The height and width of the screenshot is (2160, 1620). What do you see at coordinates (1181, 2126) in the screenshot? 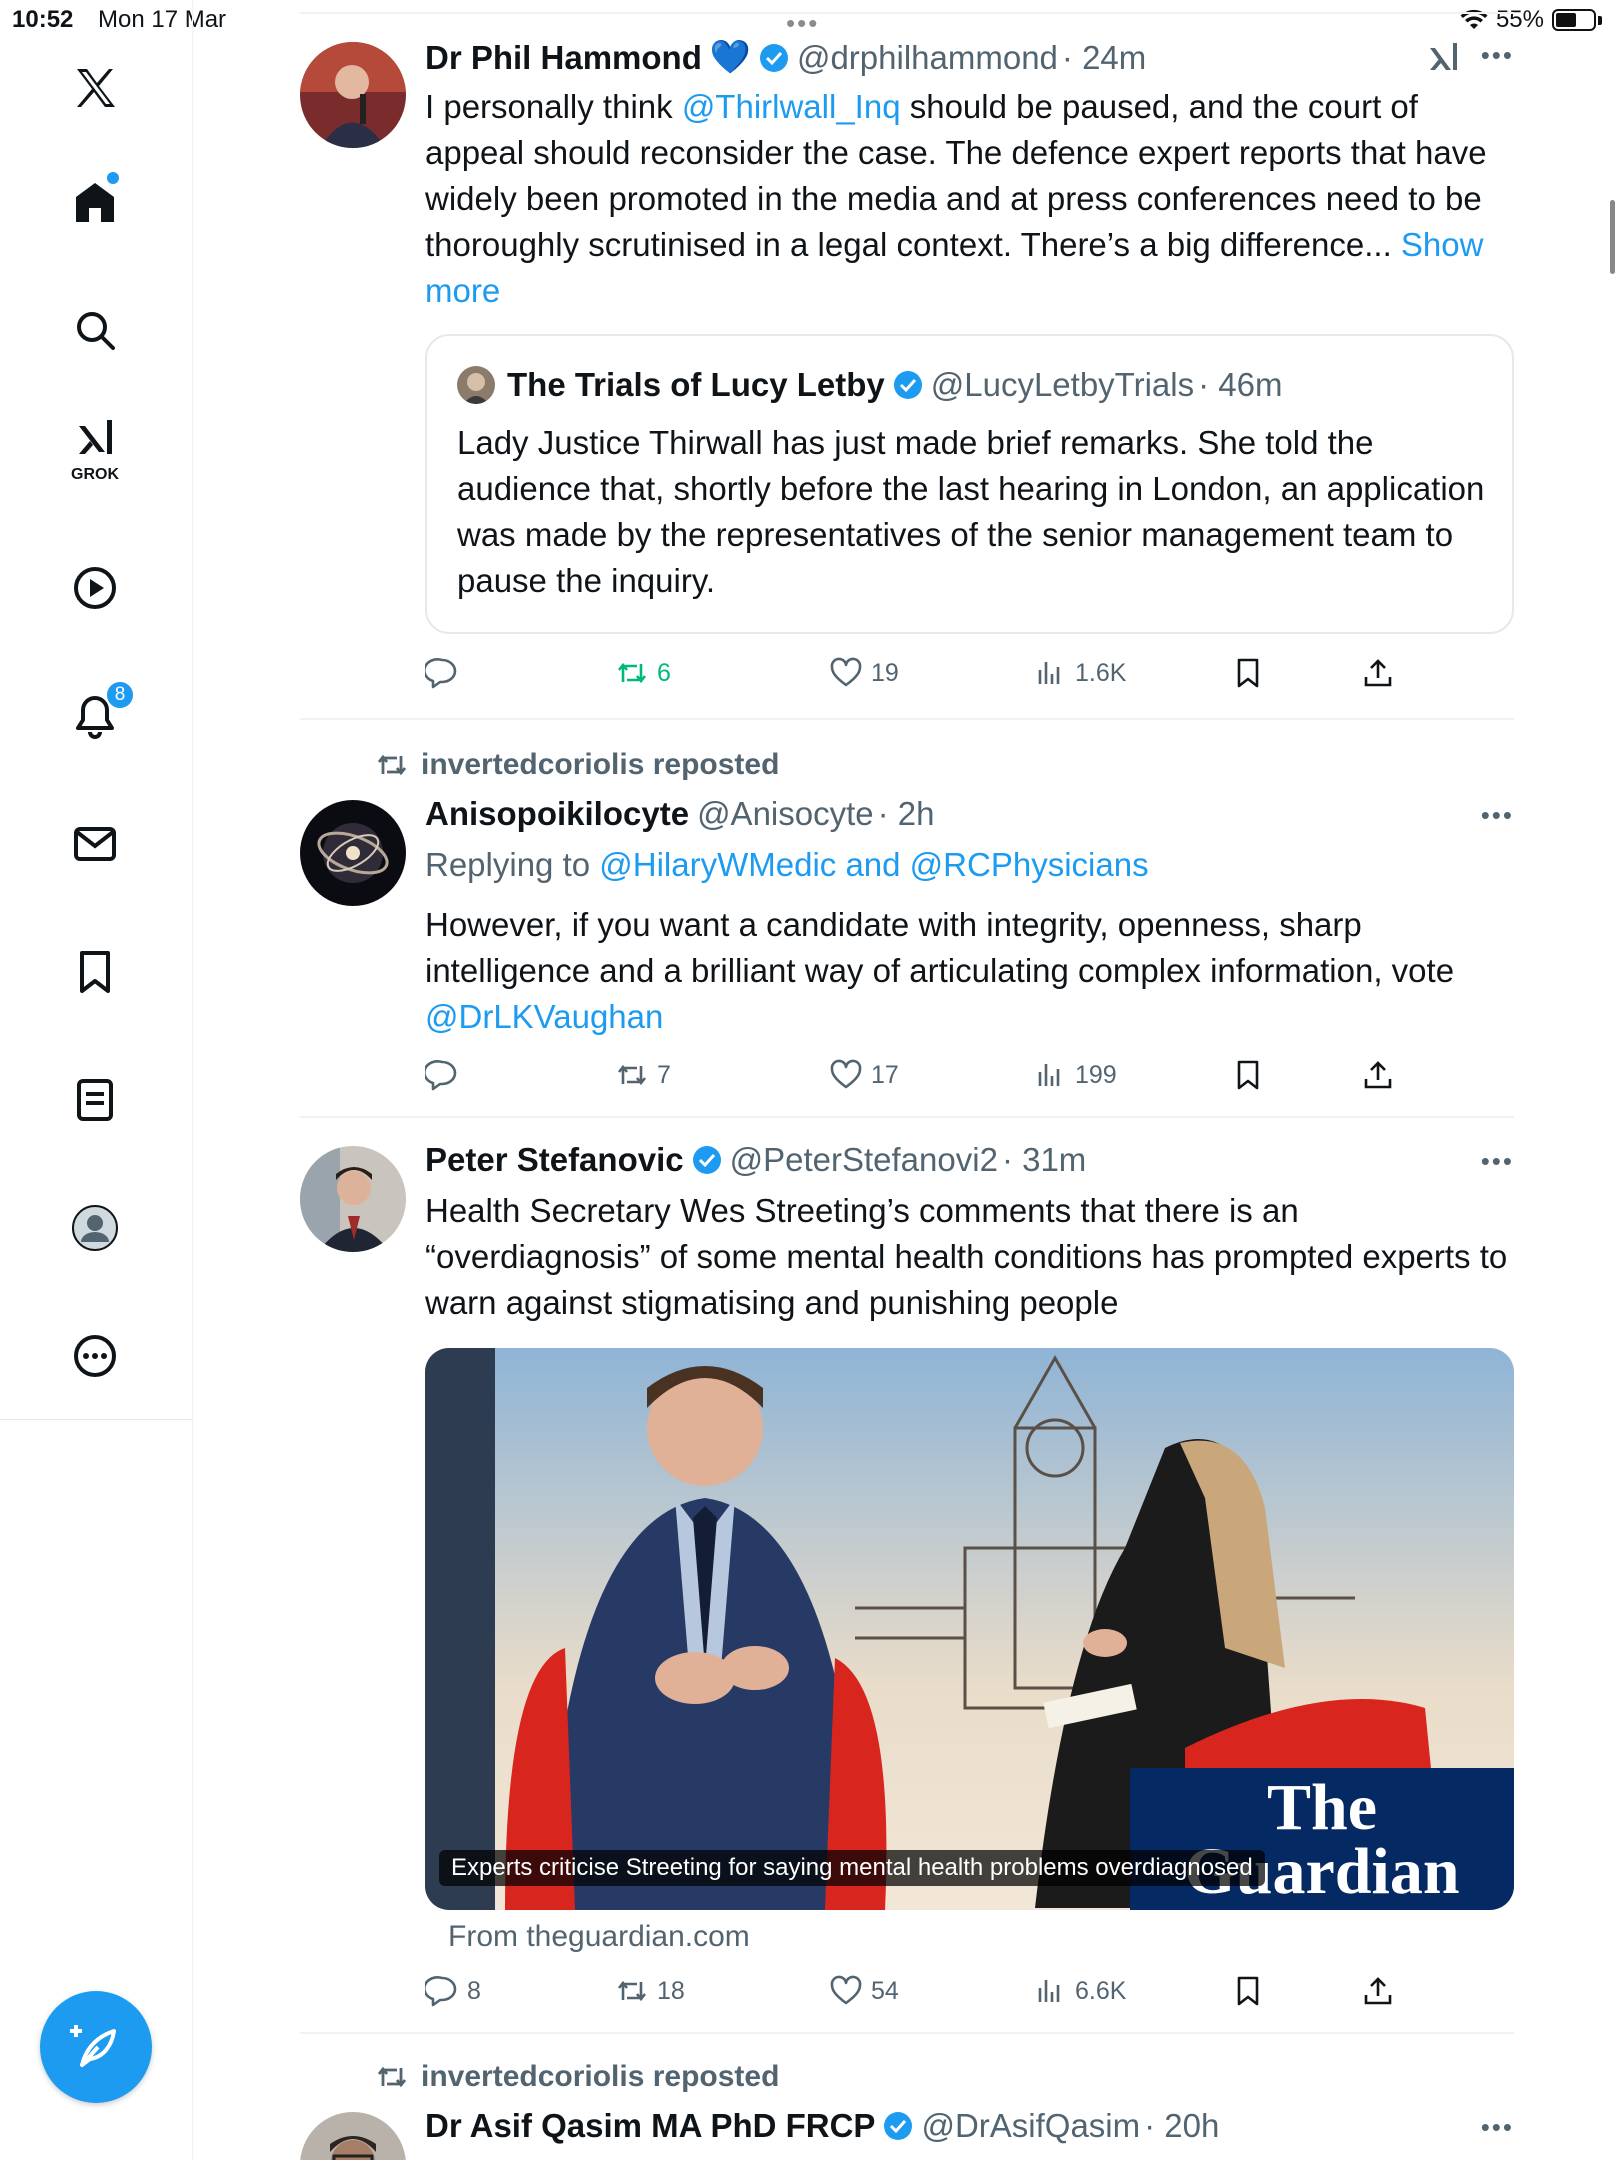
I see `post-time: · 20h` at bounding box center [1181, 2126].